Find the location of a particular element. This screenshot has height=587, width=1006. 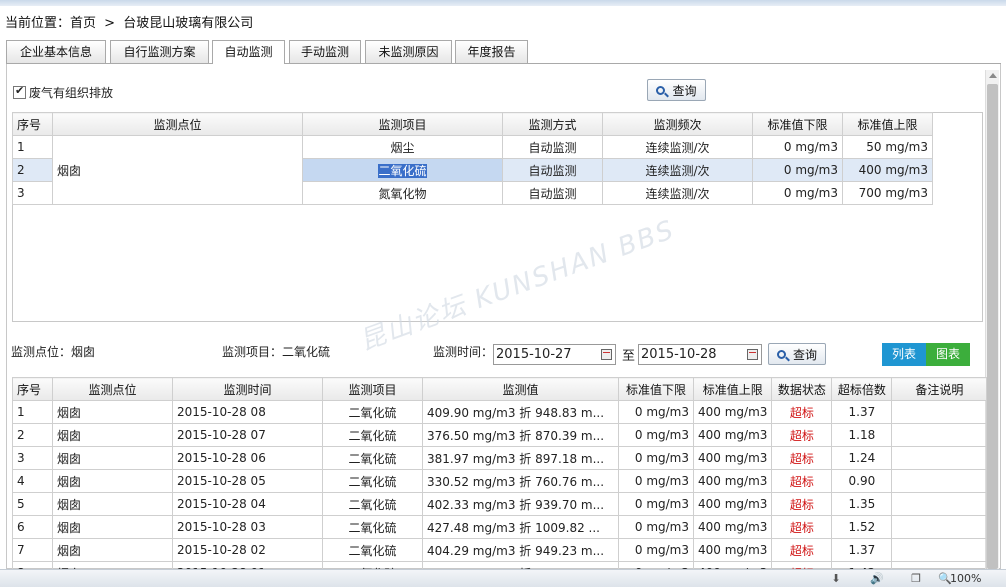

cell-frequency: 连续监测/次 is located at coordinates (677, 193).